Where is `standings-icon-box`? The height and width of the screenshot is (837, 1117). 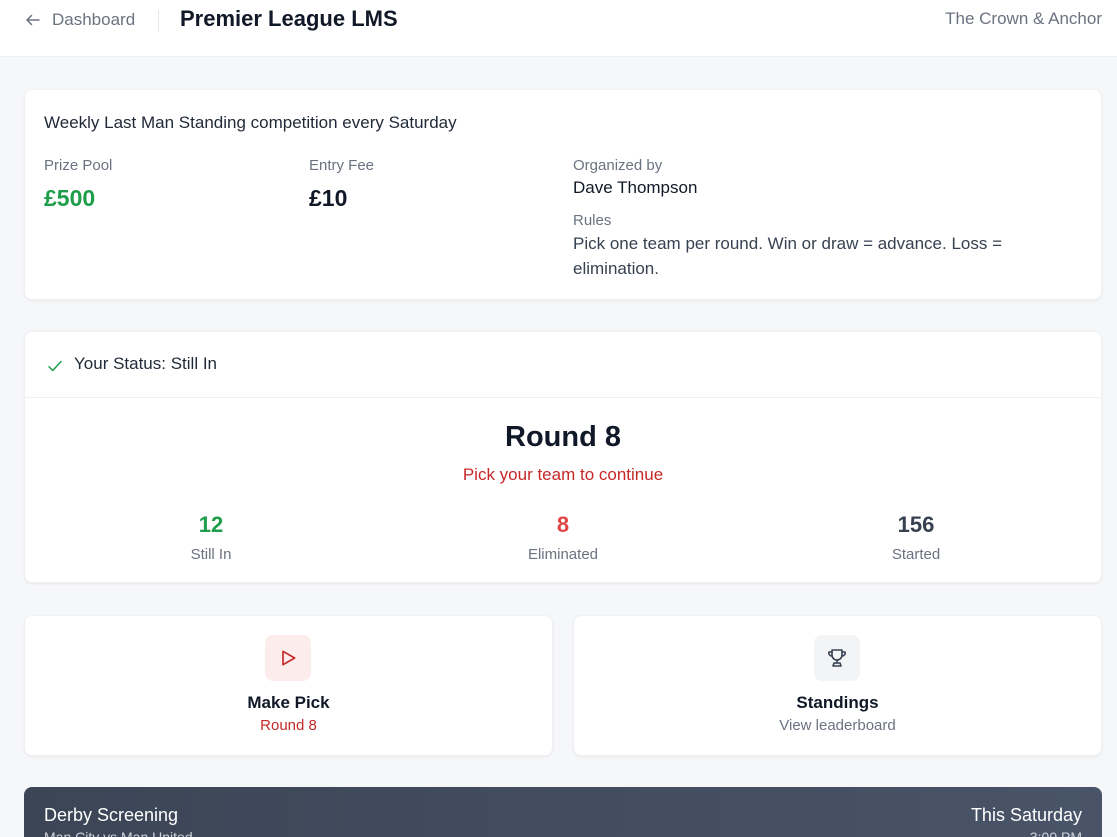 standings-icon-box is located at coordinates (837, 658).